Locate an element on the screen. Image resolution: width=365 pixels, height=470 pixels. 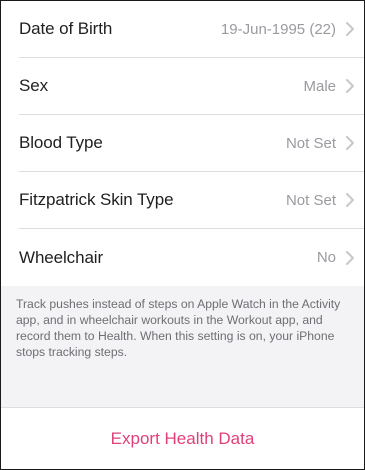
row-label: Fitzpatrick Skin Type is located at coordinates (96, 199).